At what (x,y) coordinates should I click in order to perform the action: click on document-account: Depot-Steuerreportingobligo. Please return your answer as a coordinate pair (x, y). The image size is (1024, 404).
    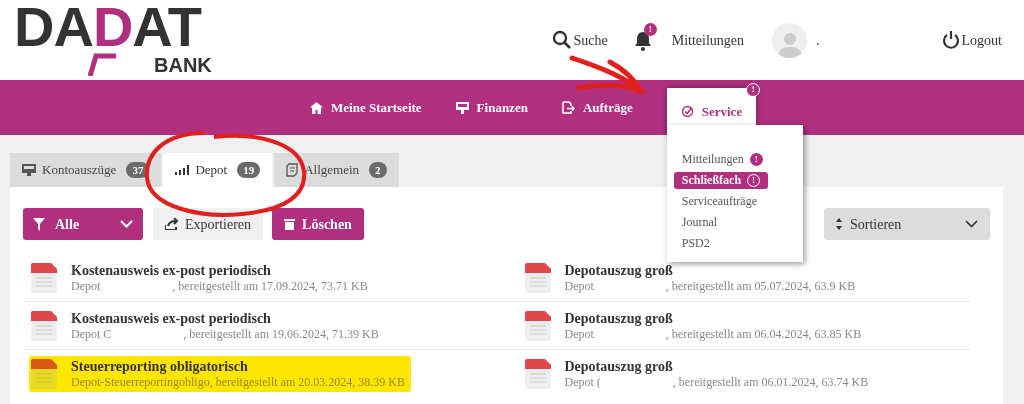
    Looking at the image, I should click on (140, 382).